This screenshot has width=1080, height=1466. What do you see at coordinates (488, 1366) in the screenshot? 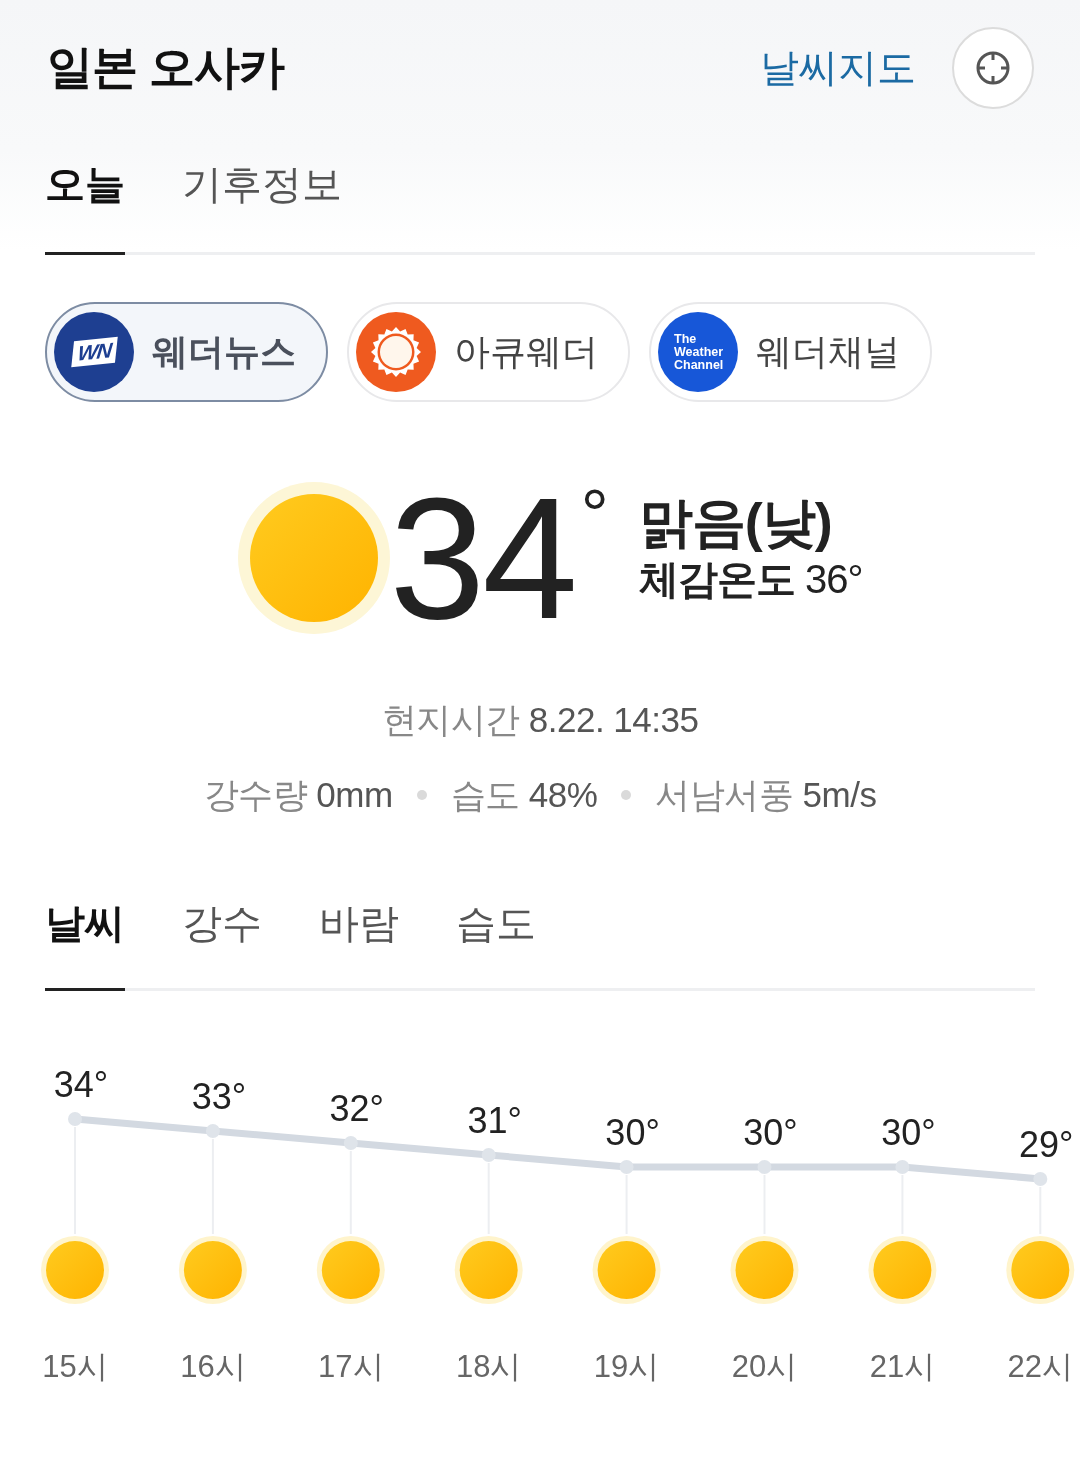
I see `hour-label: 18시` at bounding box center [488, 1366].